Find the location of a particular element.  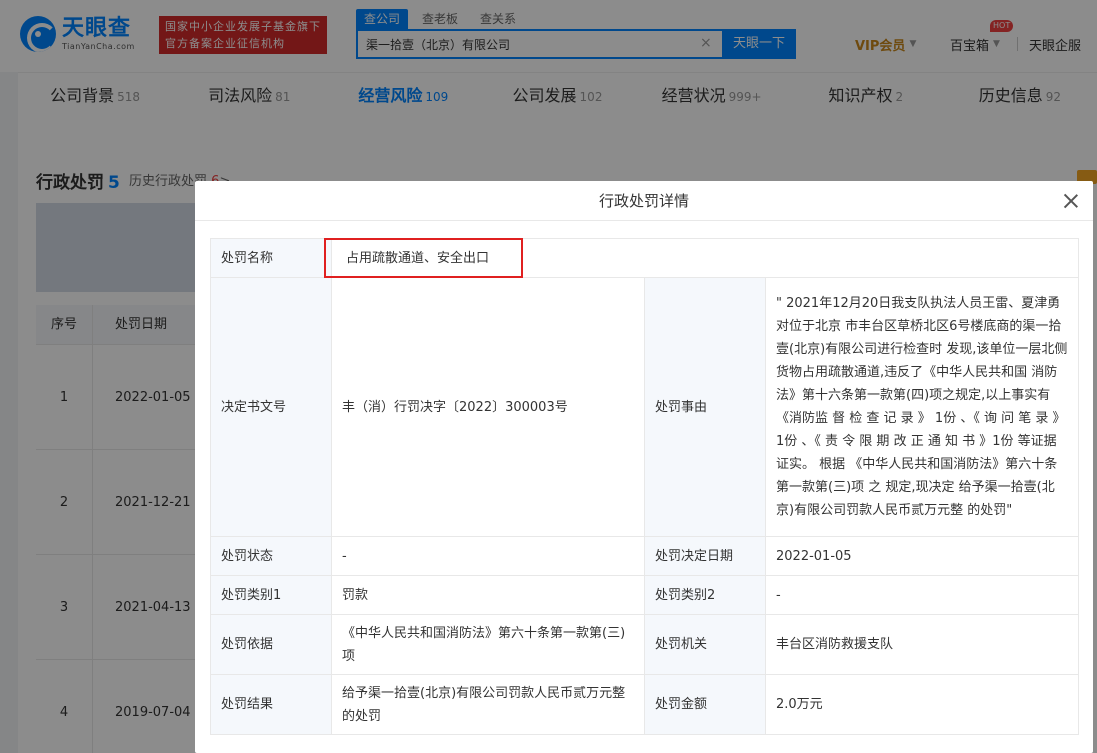

field-label: 处罚决定日期 is located at coordinates (705, 556).